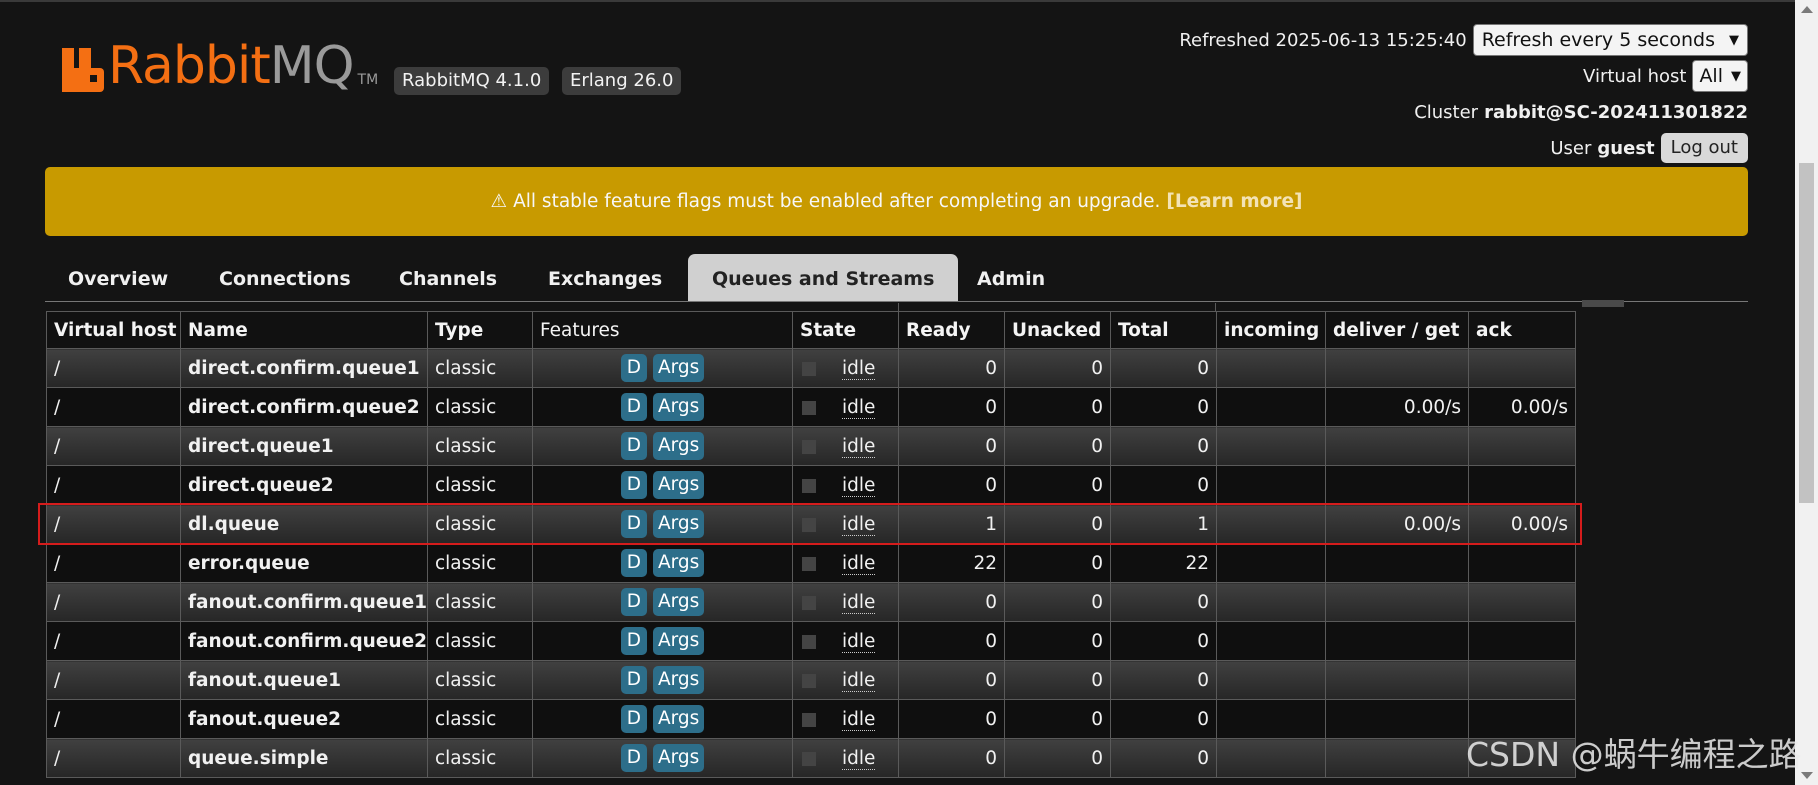  Describe the element at coordinates (1603, 303) in the screenshot. I see `table-options-toggle` at that location.